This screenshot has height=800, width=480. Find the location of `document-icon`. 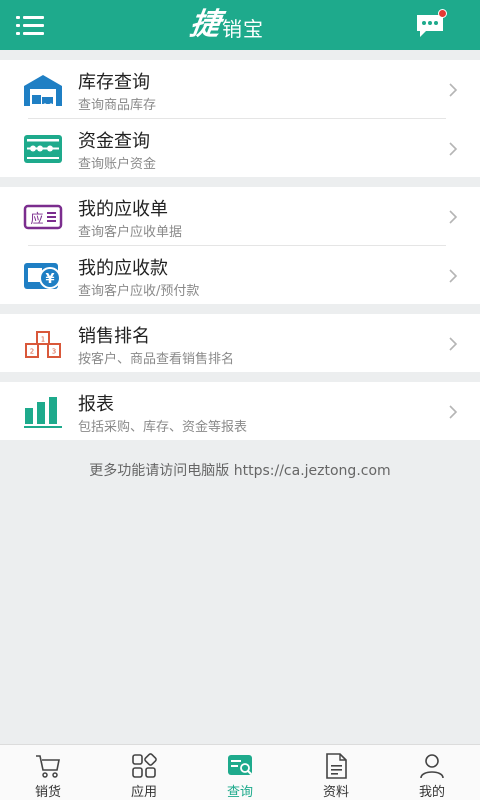

document-icon is located at coordinates (336, 766).